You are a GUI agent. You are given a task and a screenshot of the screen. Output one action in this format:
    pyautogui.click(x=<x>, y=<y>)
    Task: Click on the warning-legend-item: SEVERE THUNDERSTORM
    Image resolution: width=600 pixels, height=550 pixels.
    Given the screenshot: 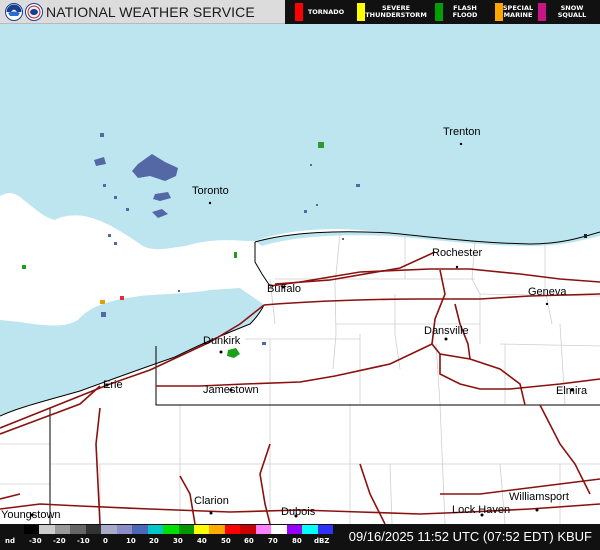 What is the action you would take?
    pyautogui.click(x=392, y=12)
    